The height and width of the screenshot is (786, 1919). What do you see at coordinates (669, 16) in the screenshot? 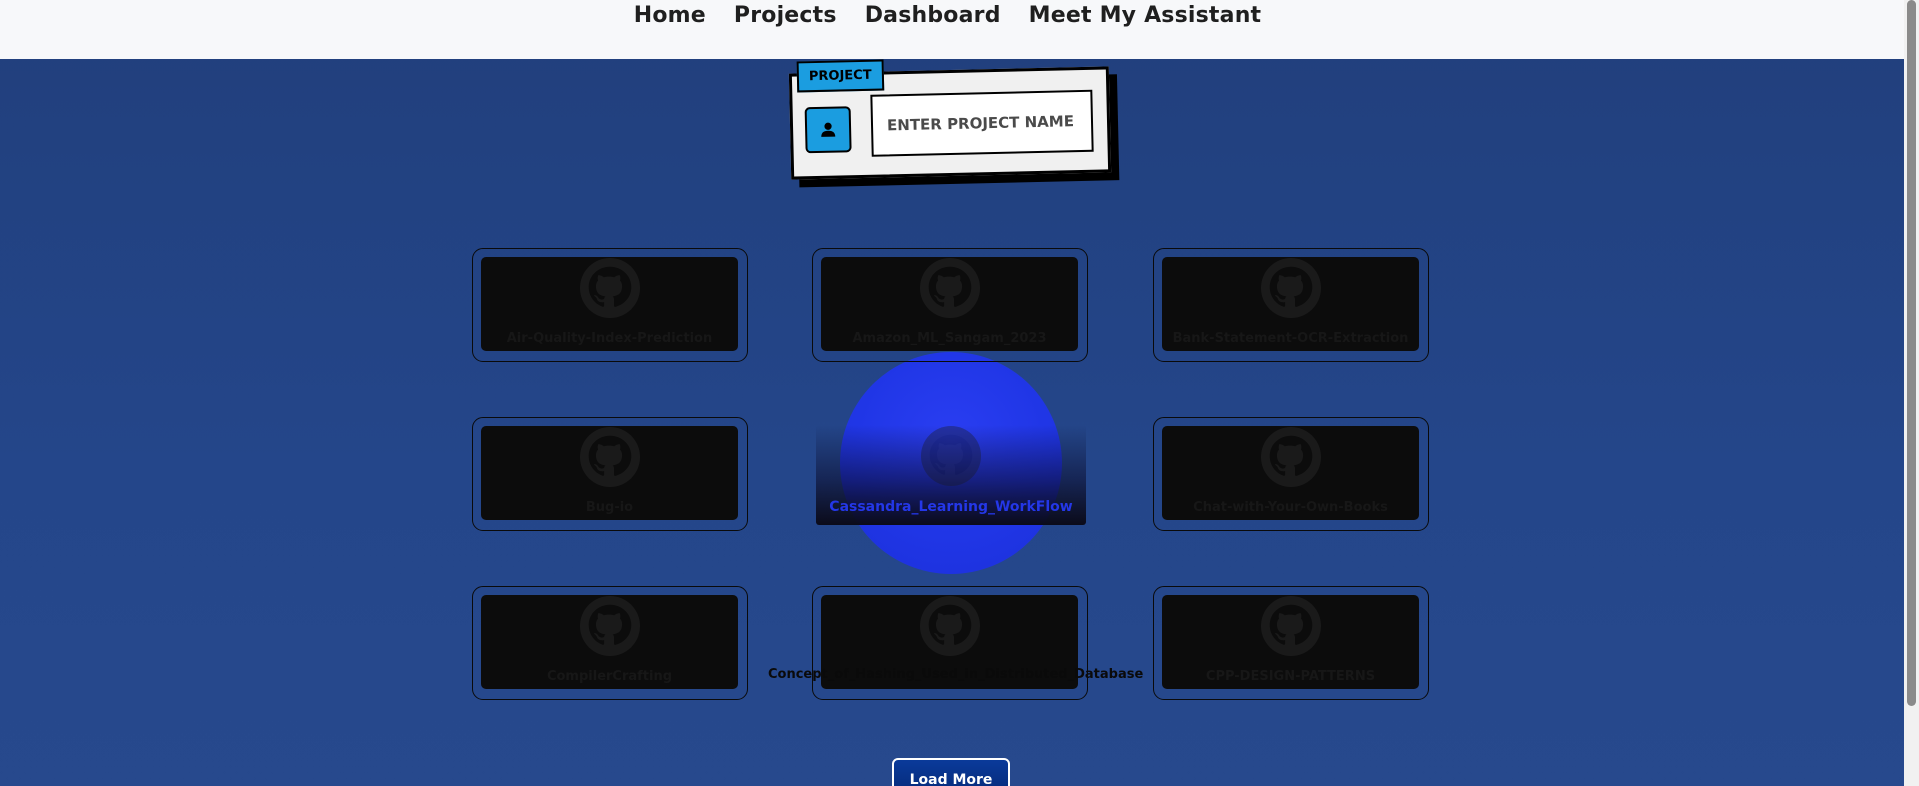
I see `nav-link-home: Home` at bounding box center [669, 16].